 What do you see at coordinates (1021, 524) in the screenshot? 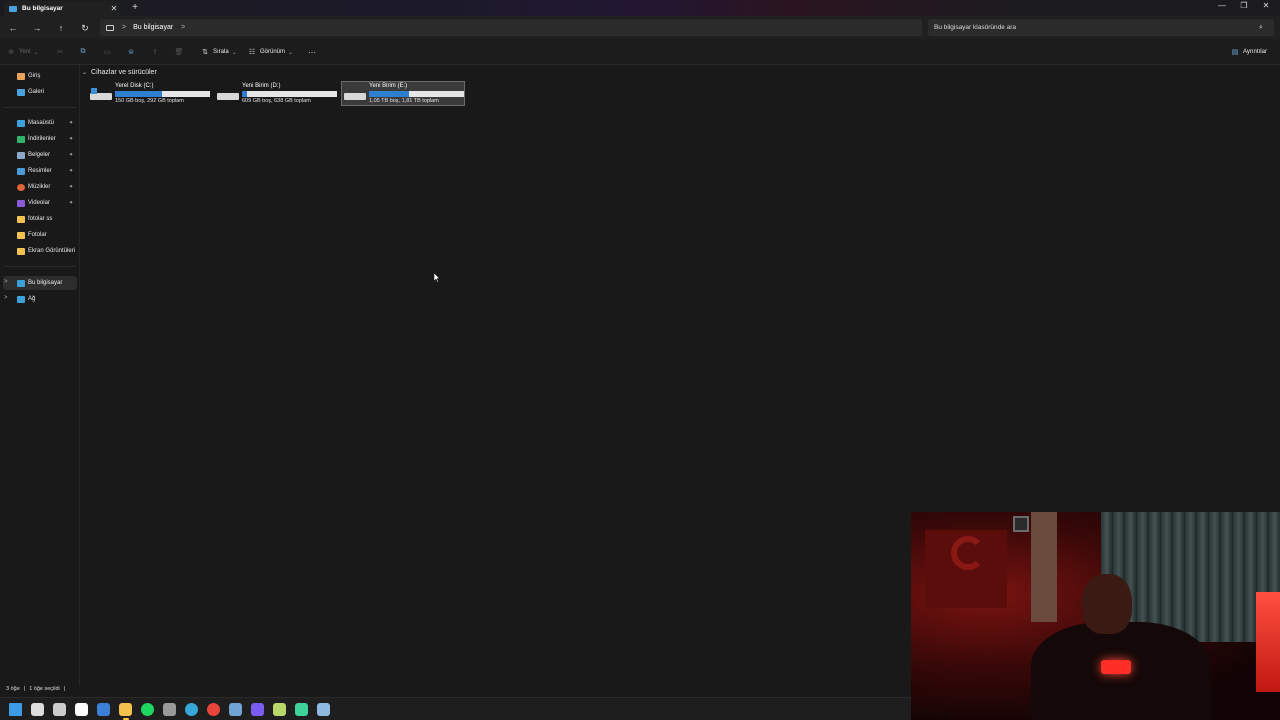
I see `wall-frame` at bounding box center [1021, 524].